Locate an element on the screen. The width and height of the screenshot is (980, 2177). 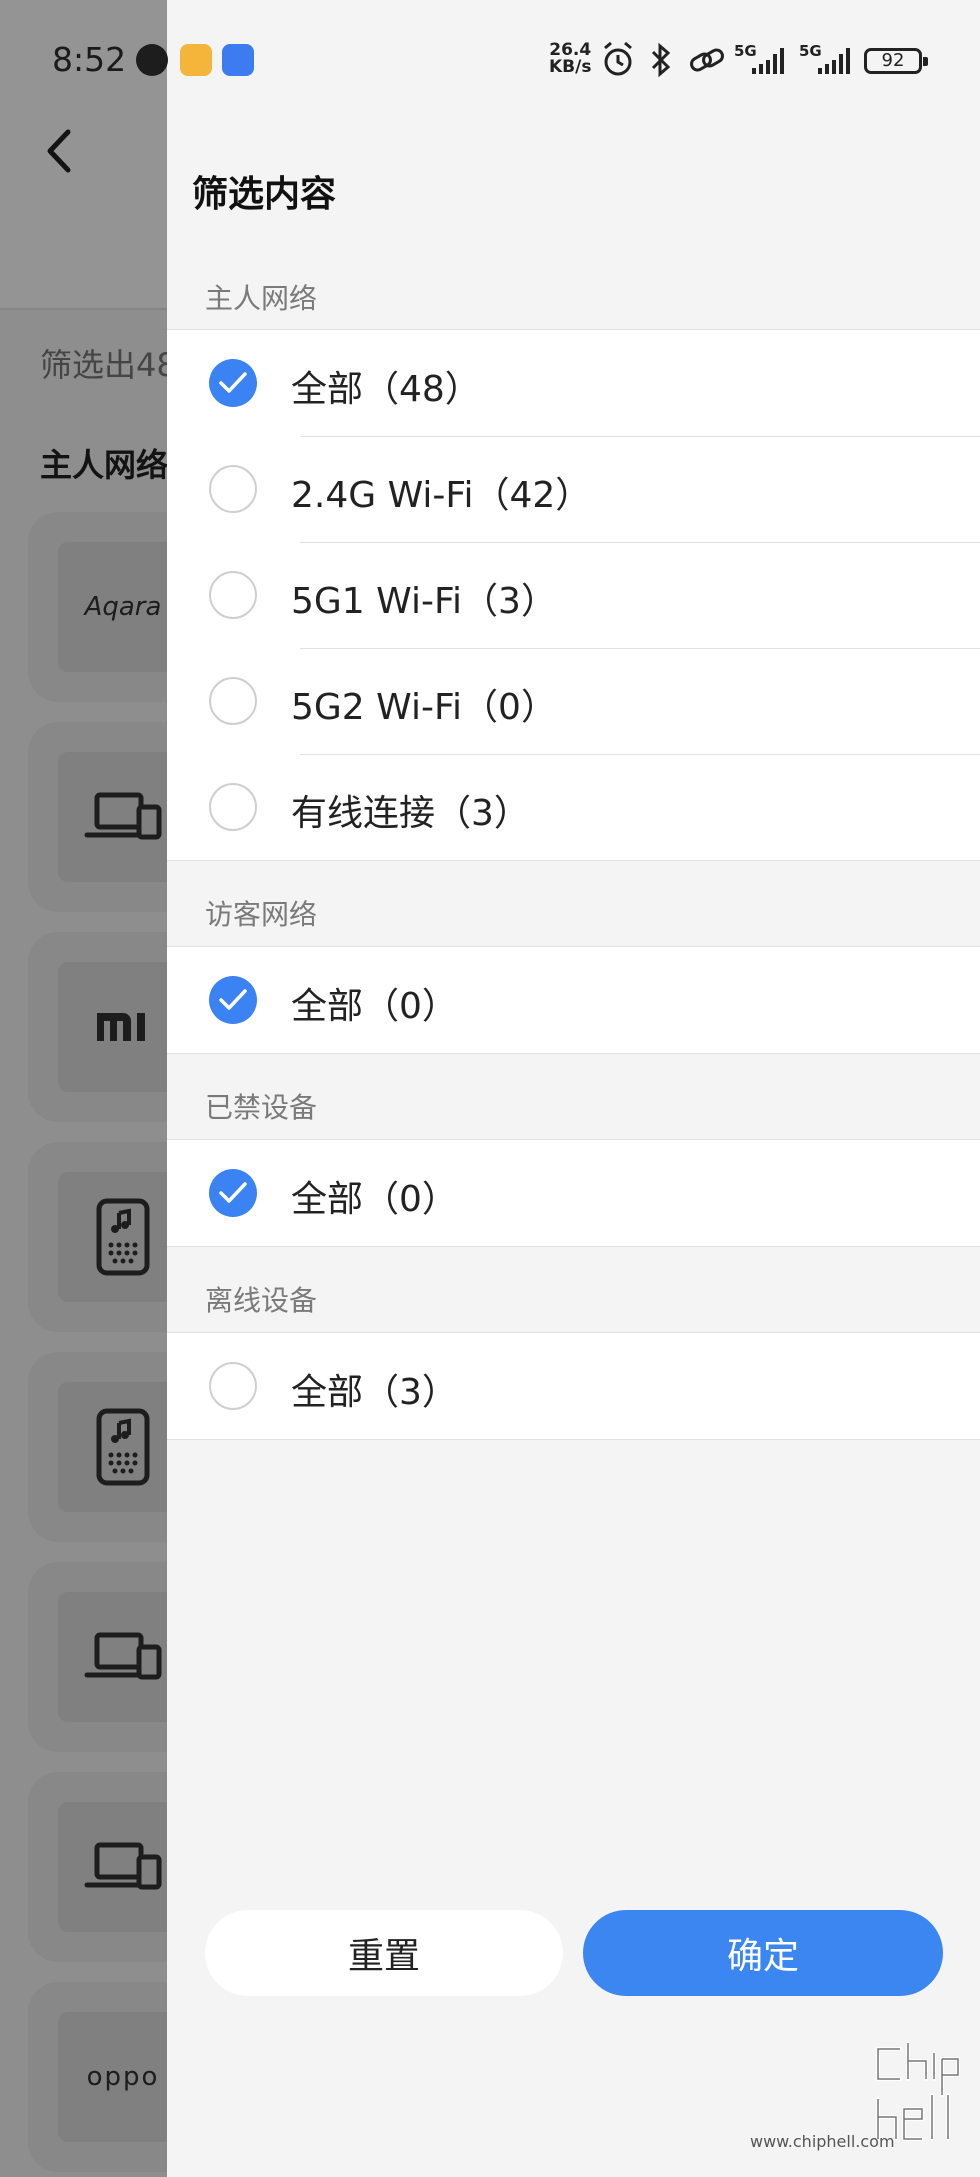
filter-group-offline-devices: 全部（3） is located at coordinates (573, 1386).